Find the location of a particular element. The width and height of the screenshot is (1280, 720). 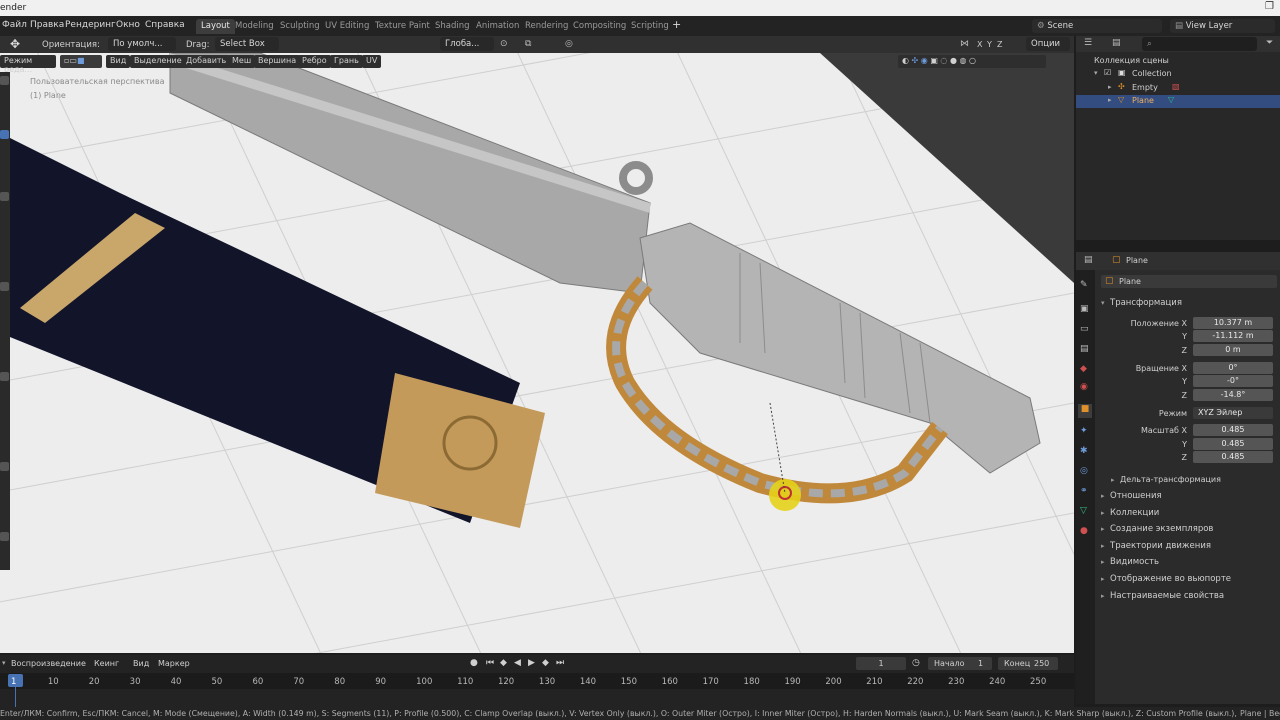

tab-rendering: Rendering is located at coordinates (546, 26).